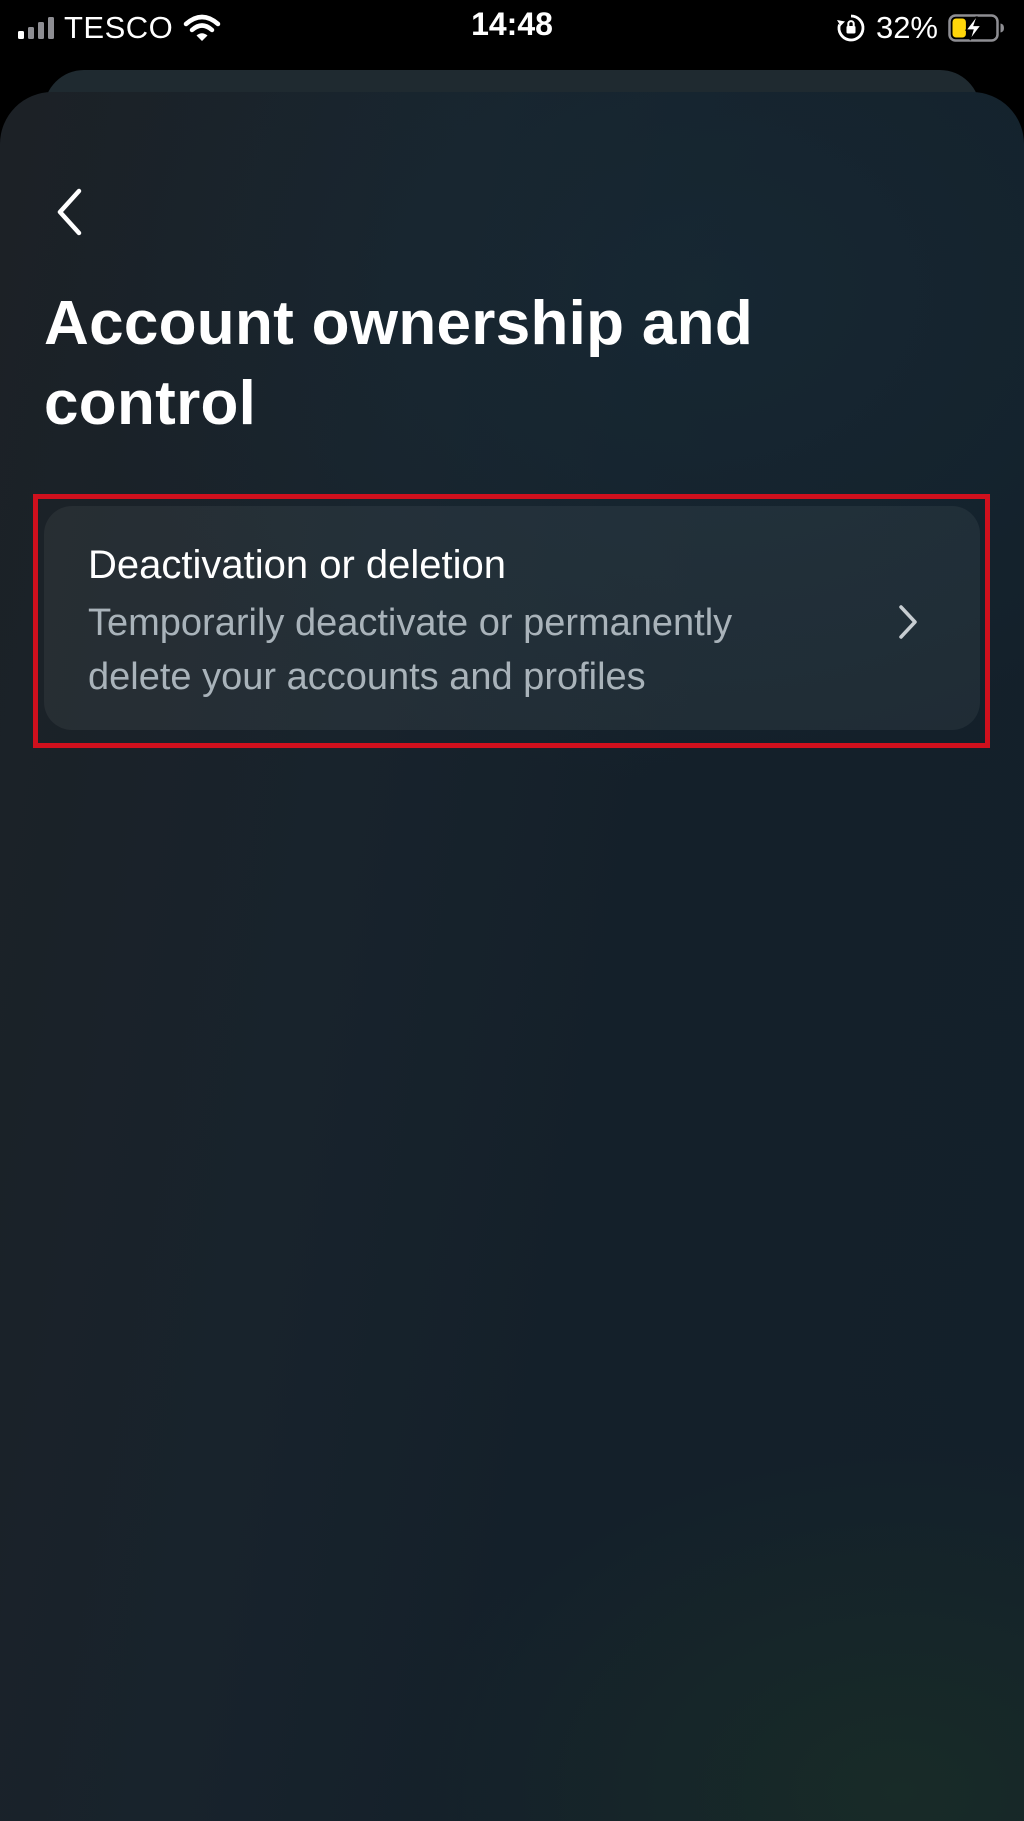 This screenshot has width=1024, height=1821. I want to click on battery-percent: 32%, so click(906, 27).